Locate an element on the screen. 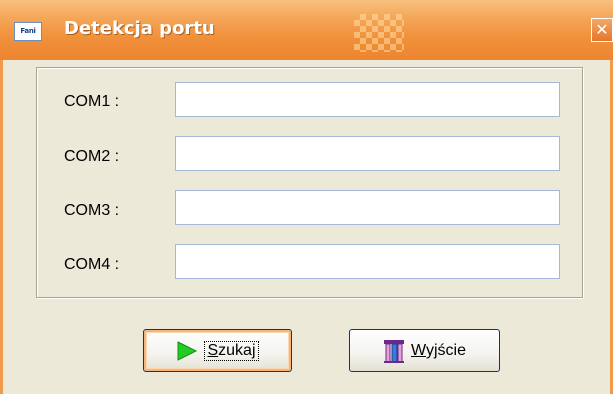 The height and width of the screenshot is (394, 613). search-button-label: Szukaj is located at coordinates (231, 350).